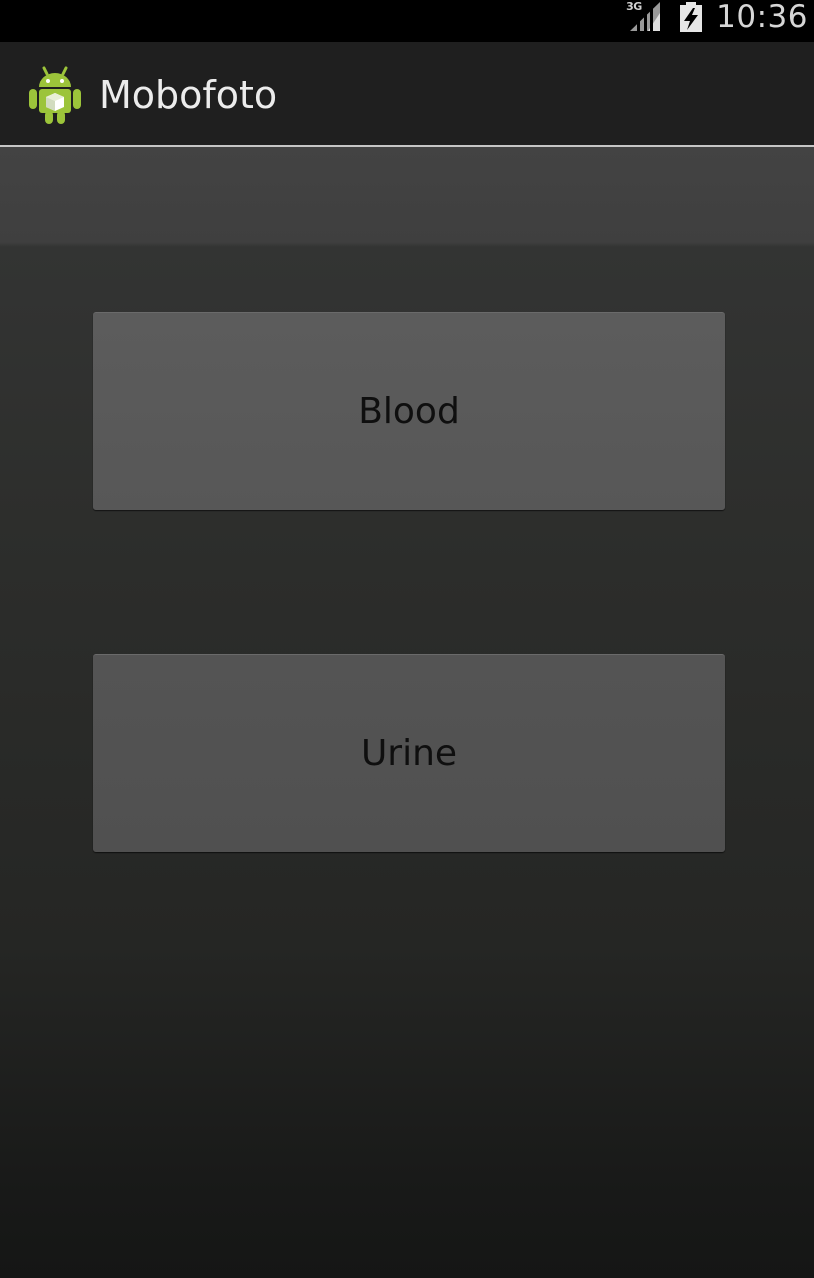 The height and width of the screenshot is (1278, 814). What do you see at coordinates (762, 17) in the screenshot?
I see `status-clock: 10:36` at bounding box center [762, 17].